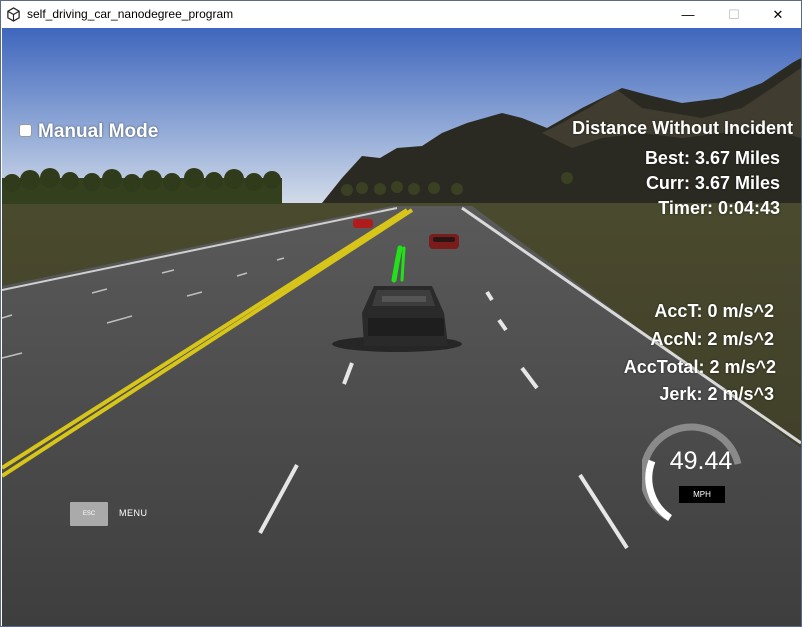  I want to click on distance-title: Distance Without Incident, so click(682, 128).